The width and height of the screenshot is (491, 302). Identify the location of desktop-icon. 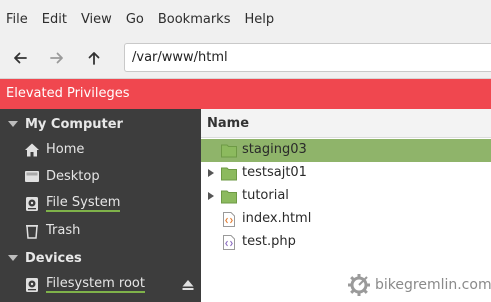
(32, 176).